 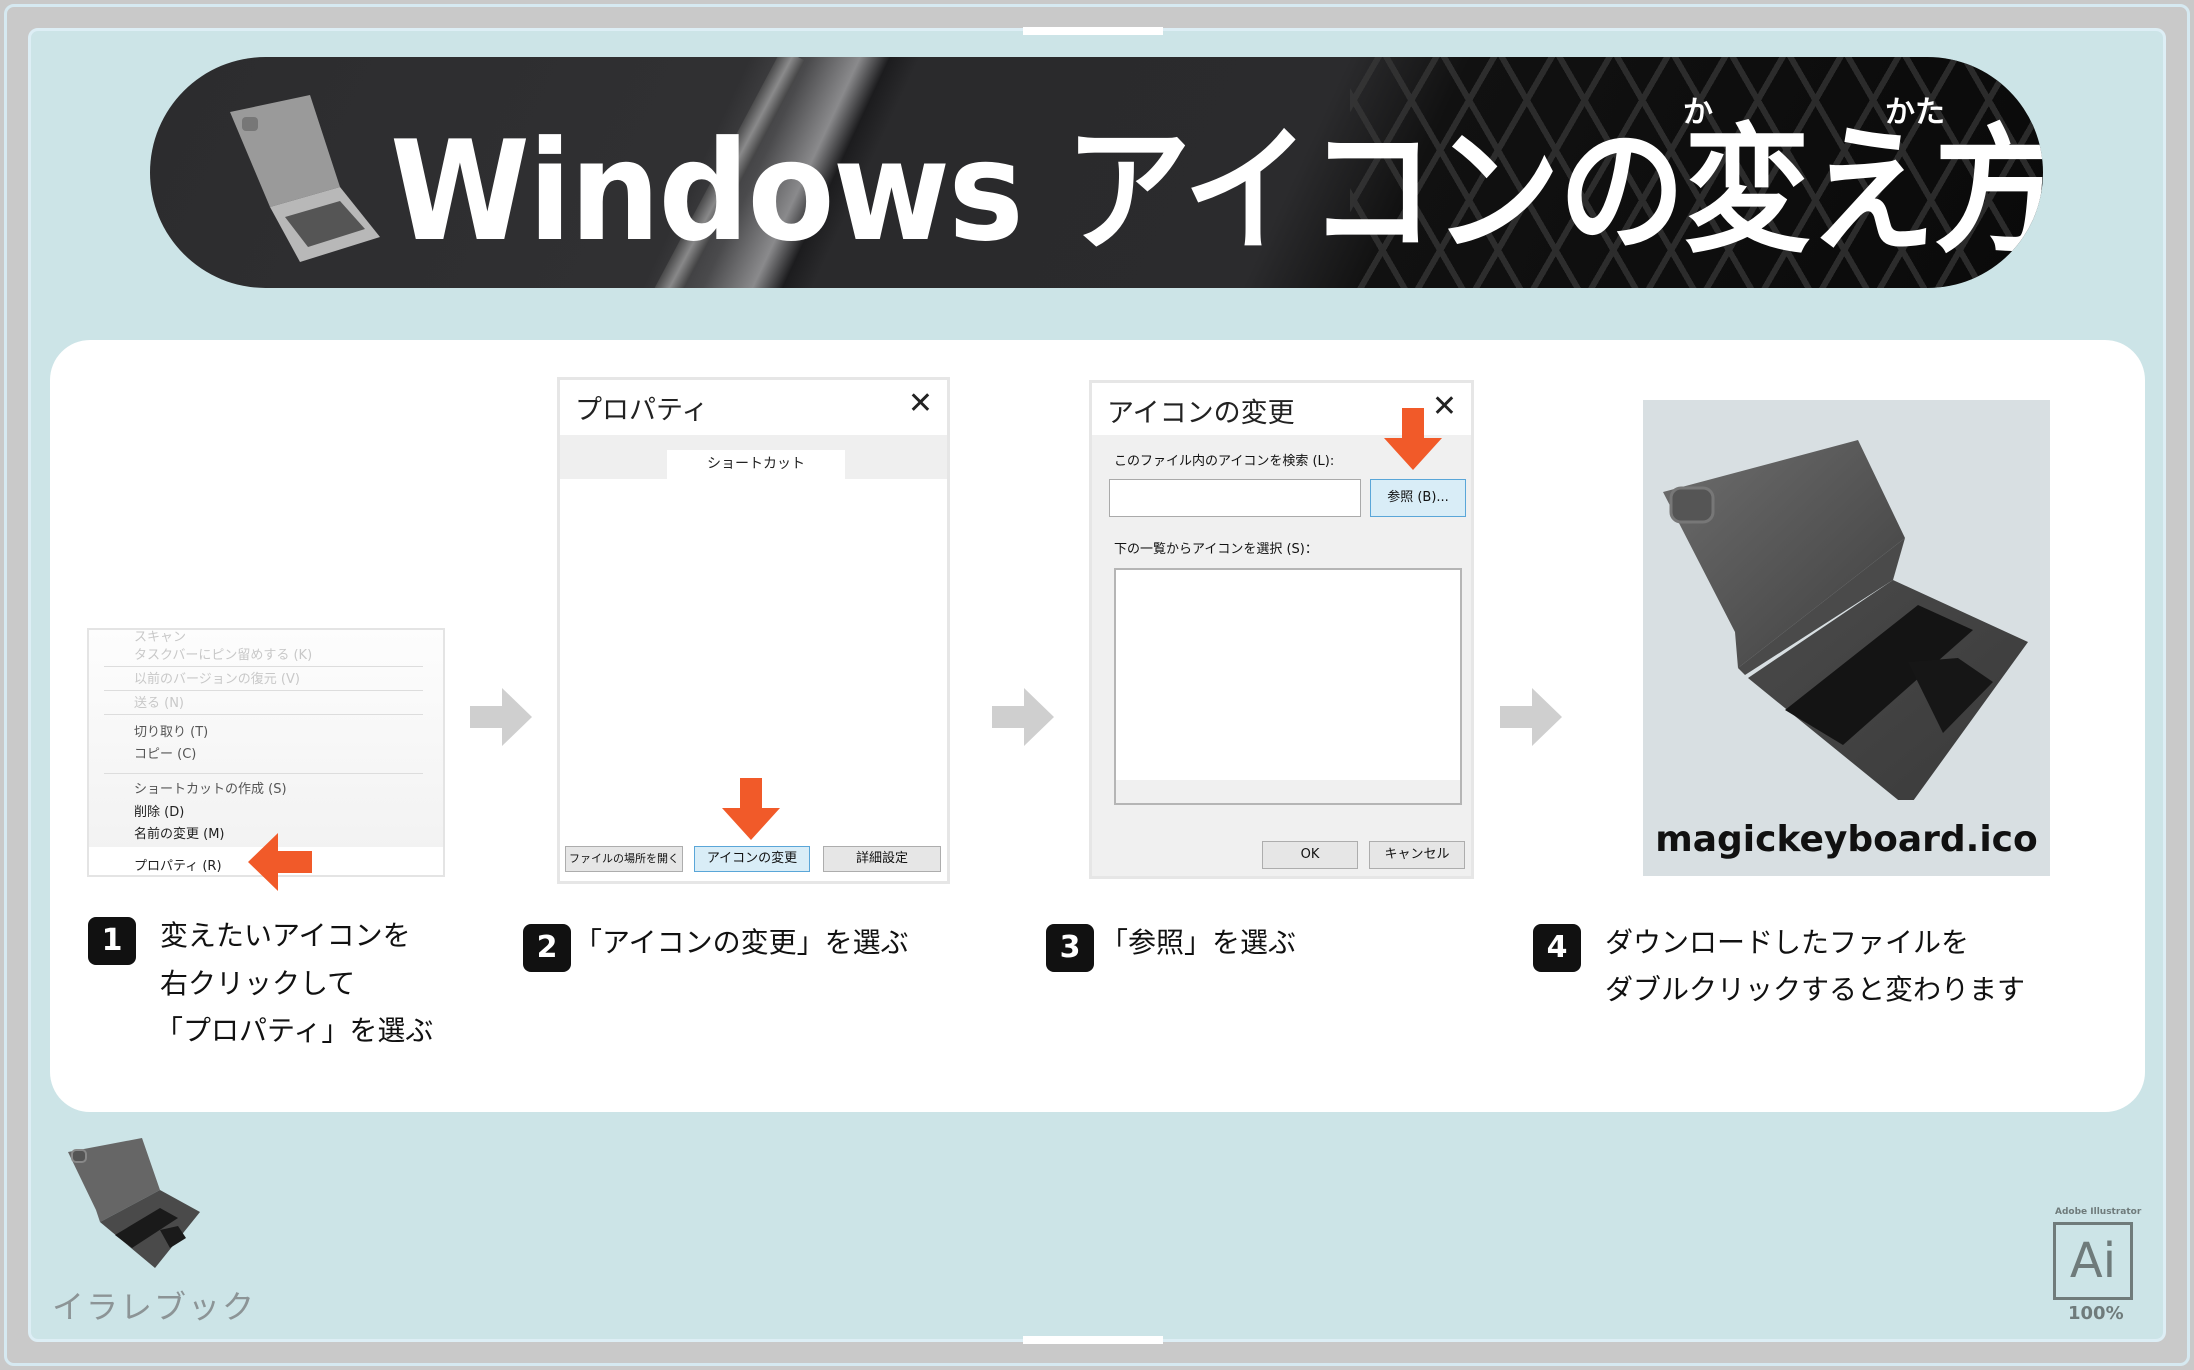 I want to click on page-title: Windows アイコンの変え方, so click(x=1216, y=191).